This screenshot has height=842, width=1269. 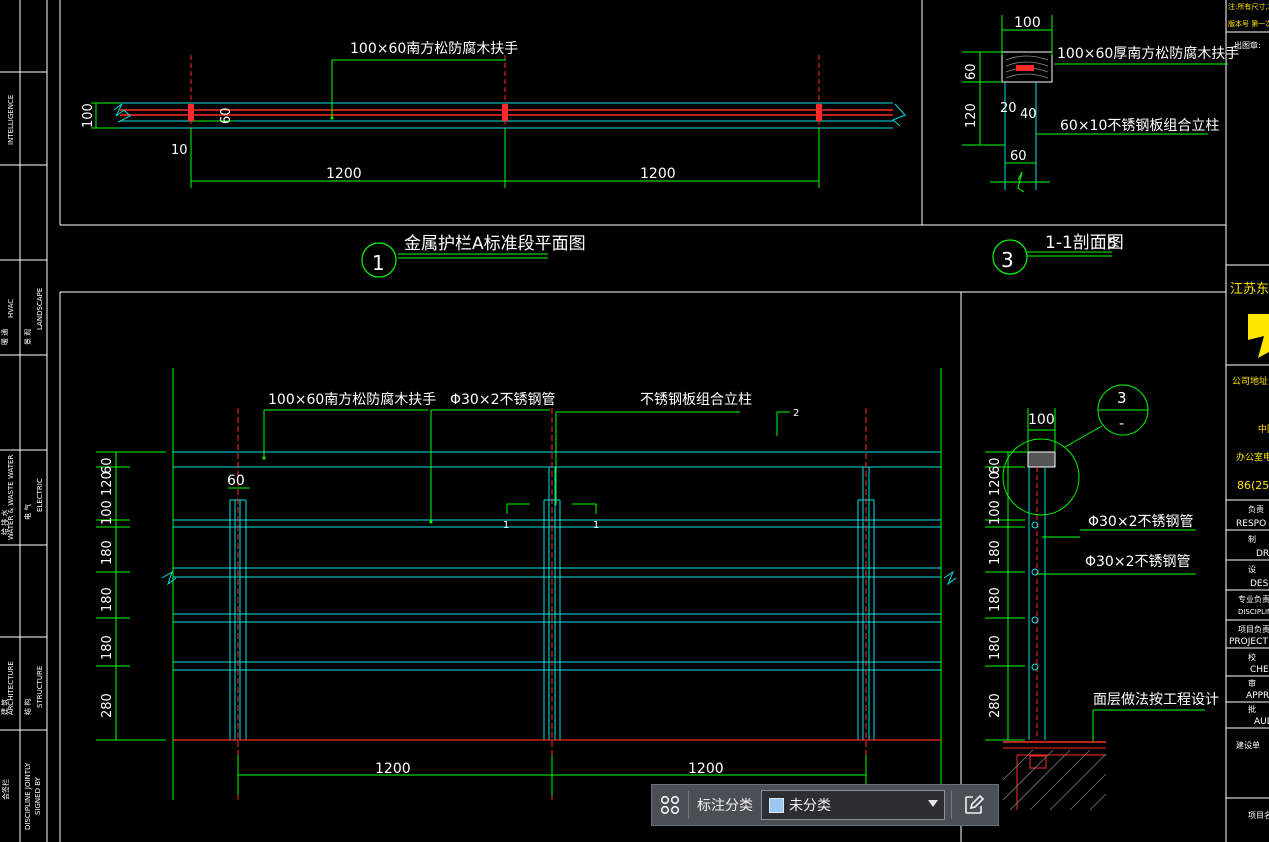 I want to click on tb-proj-cn: 项目负责, so click(x=1253, y=629).